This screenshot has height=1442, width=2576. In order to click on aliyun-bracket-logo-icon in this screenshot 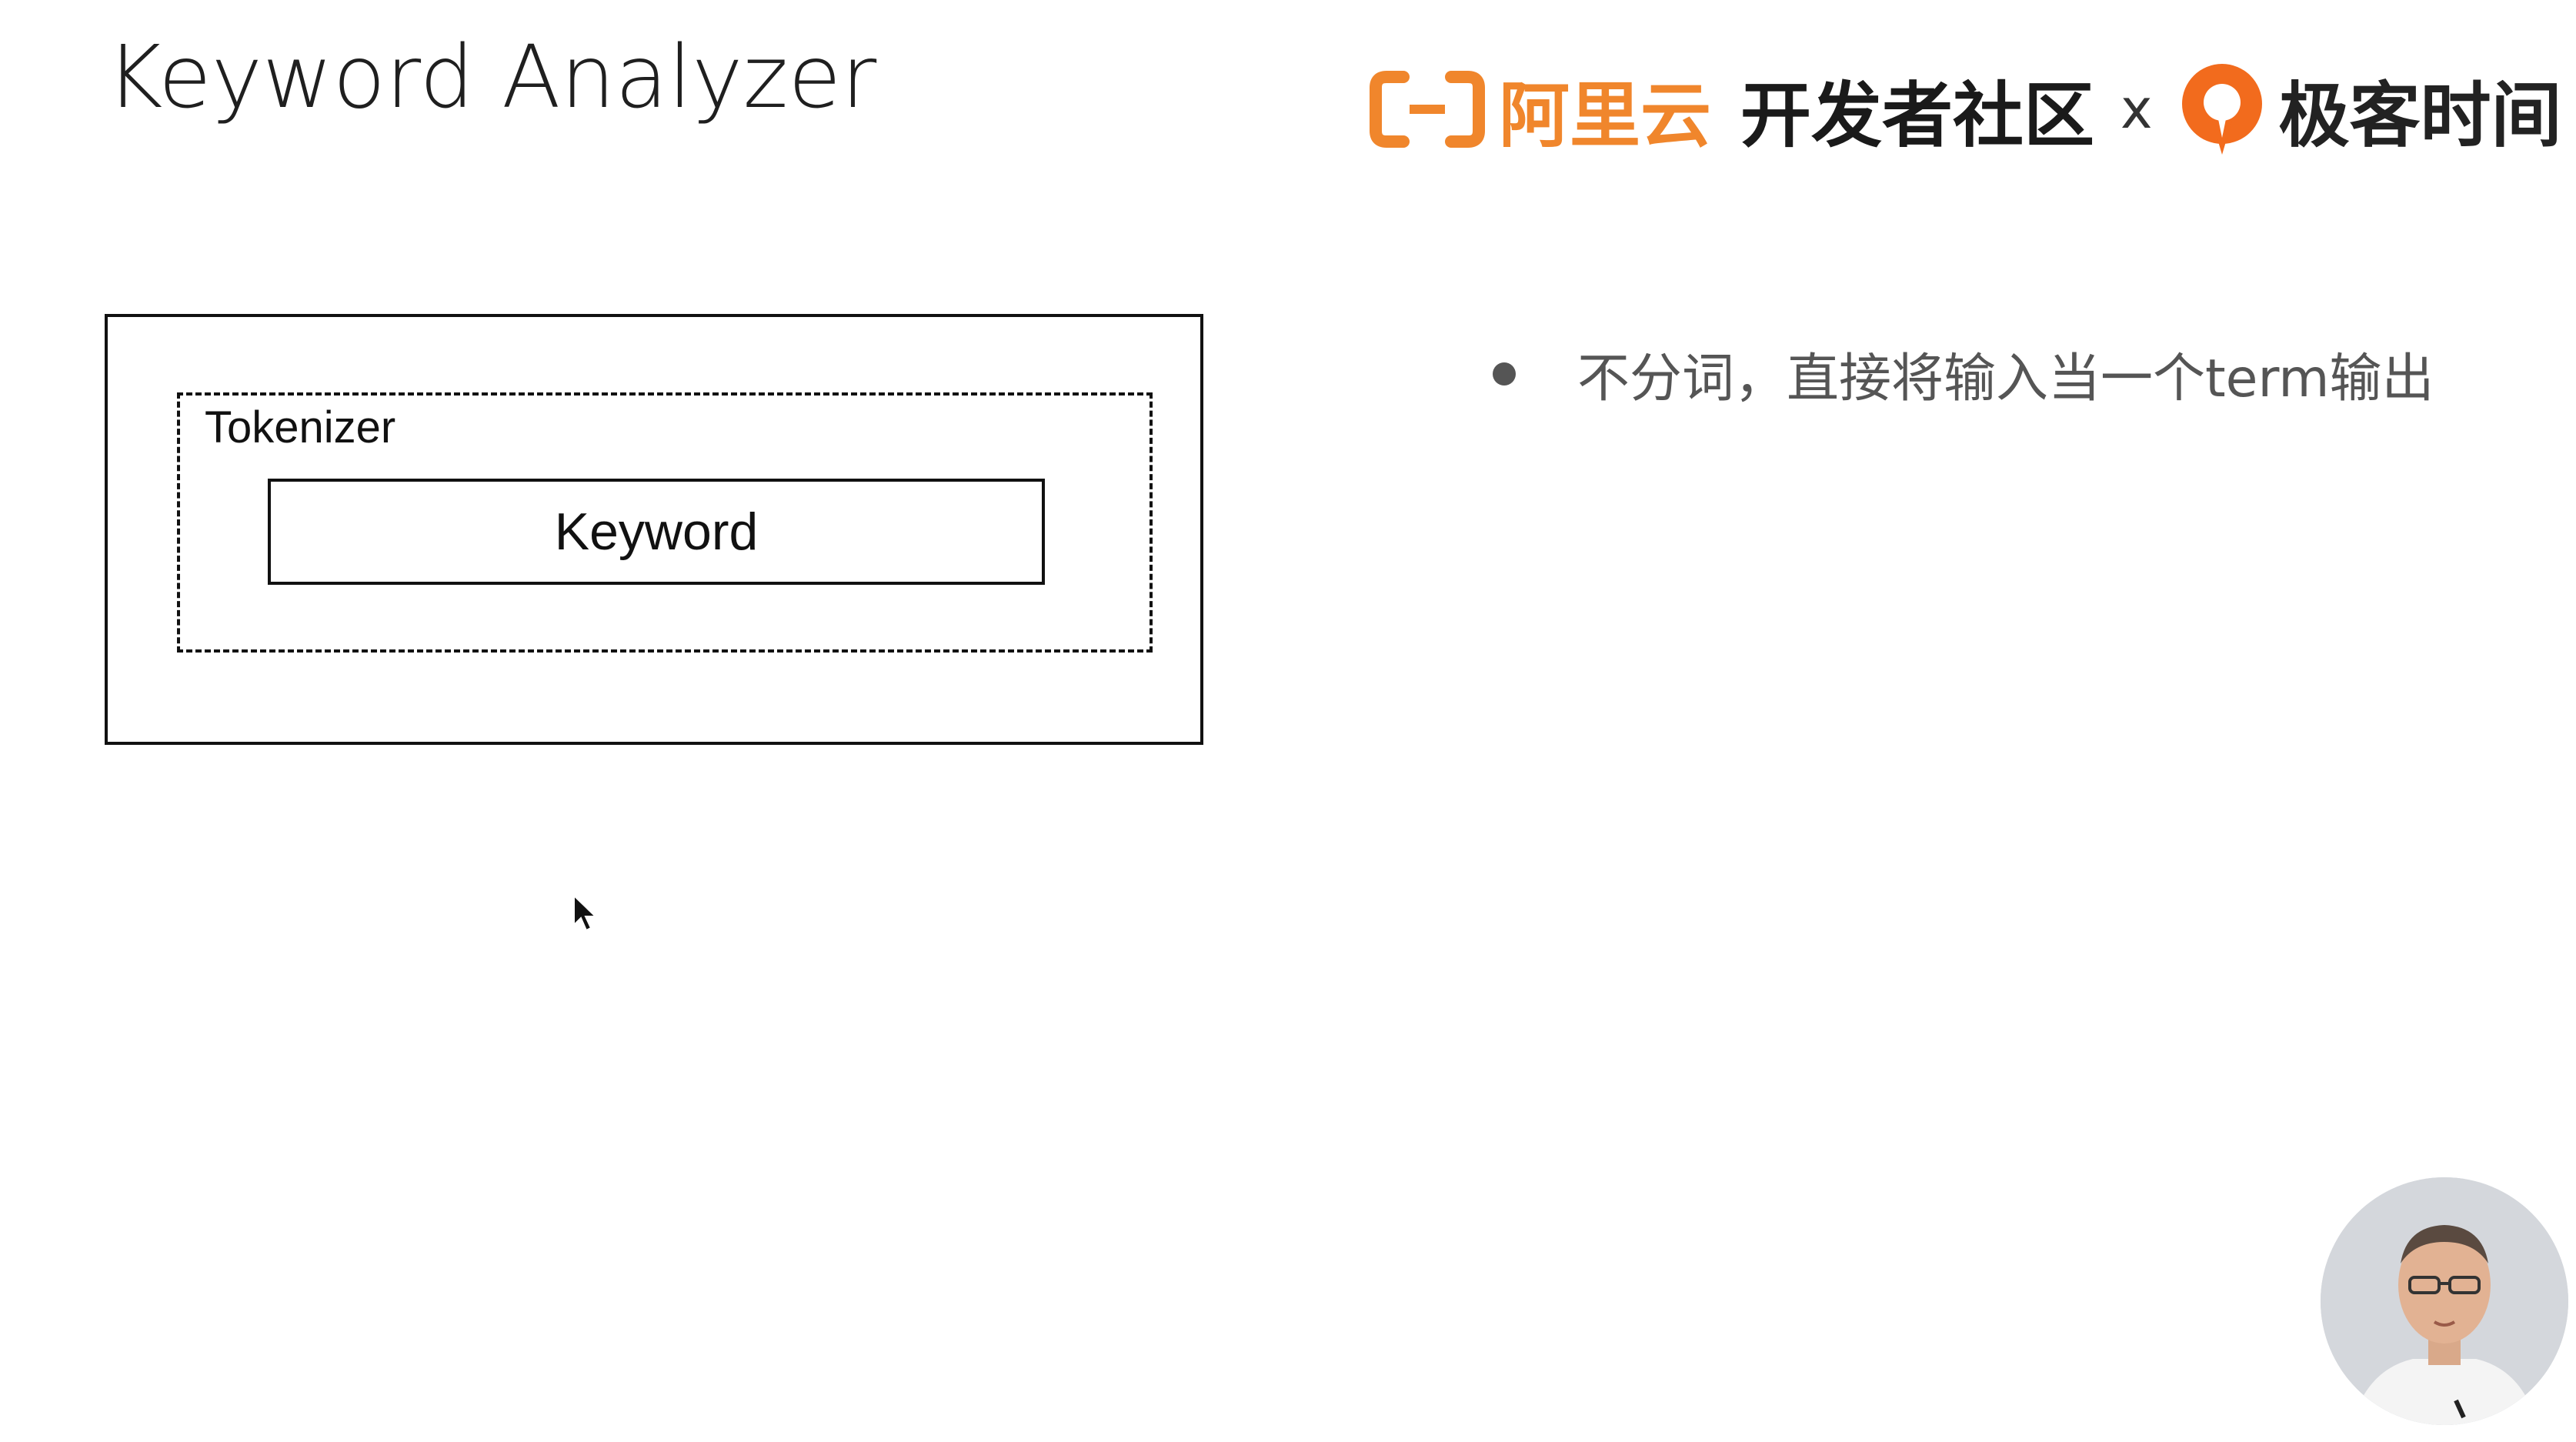, I will do `click(1428, 109)`.